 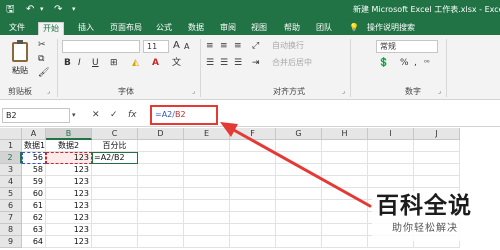 I want to click on copy-icon: ⧉, so click(x=41, y=59).